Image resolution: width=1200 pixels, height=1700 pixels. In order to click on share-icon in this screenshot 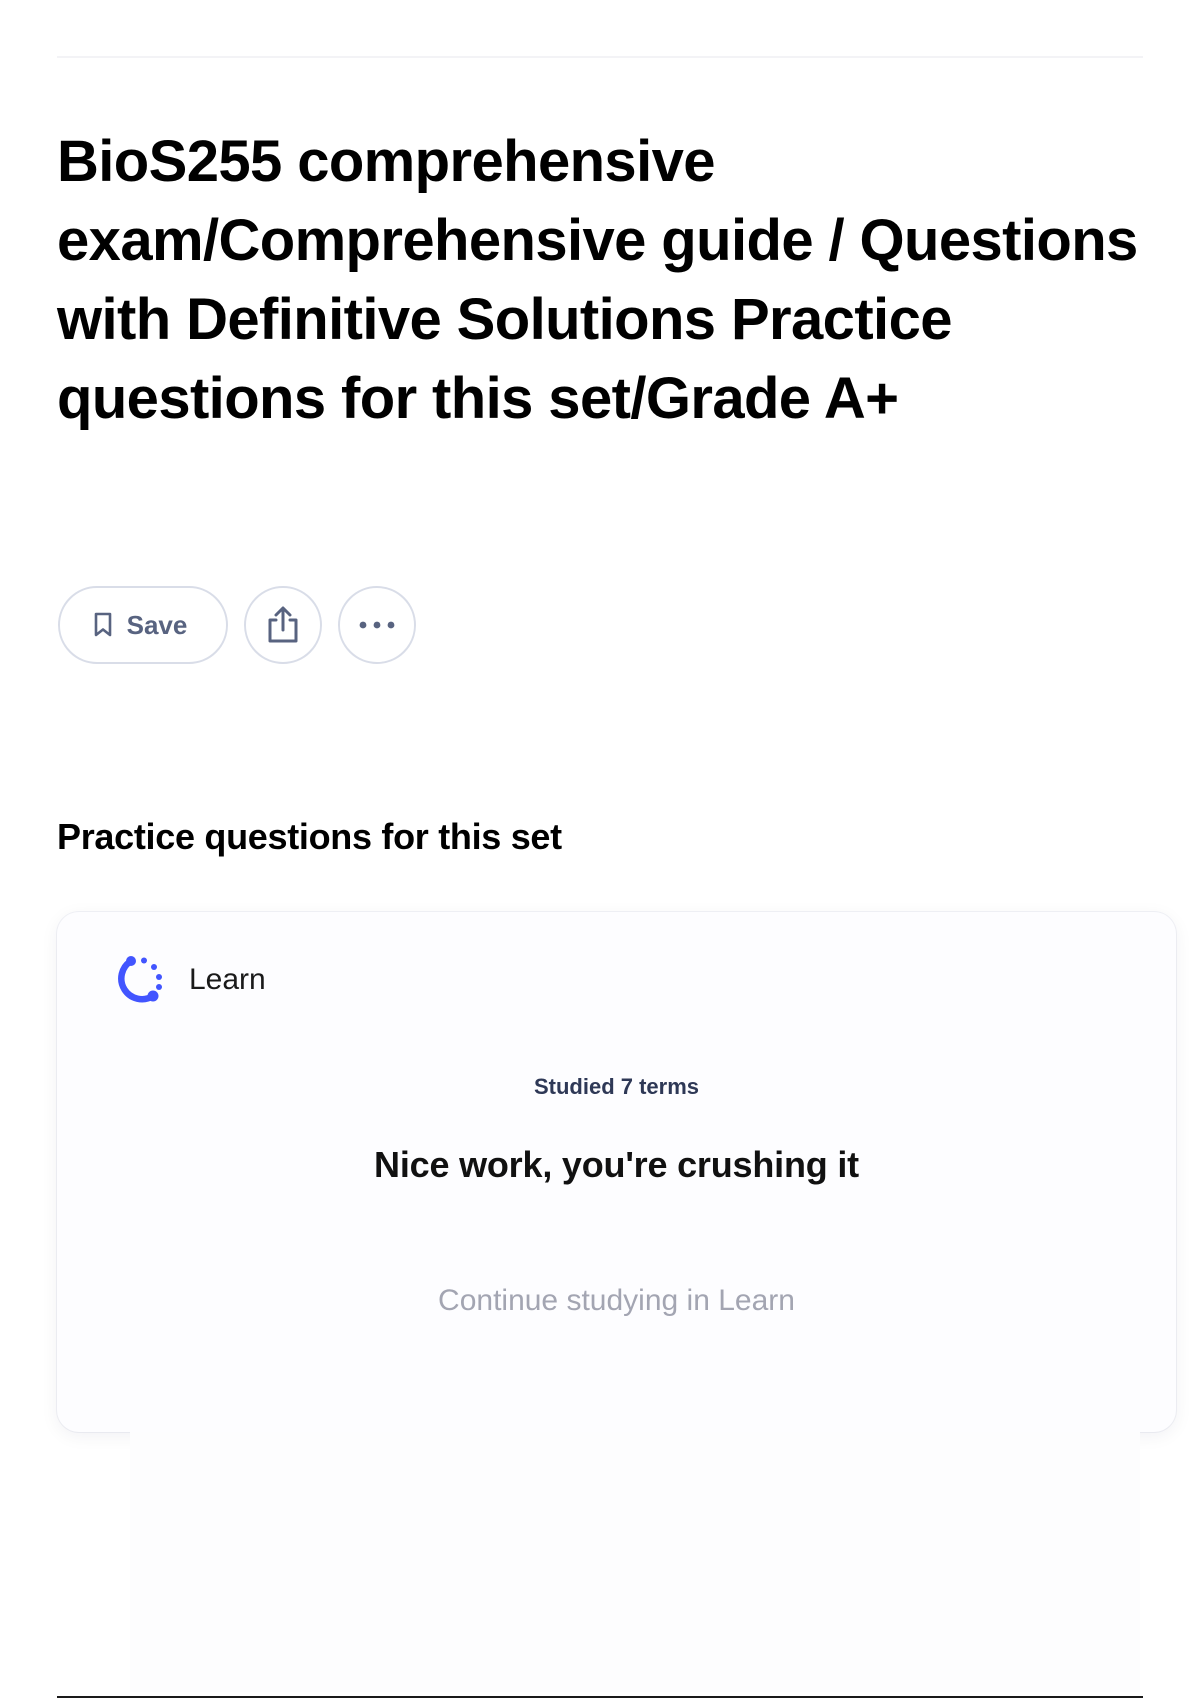, I will do `click(283, 624)`.